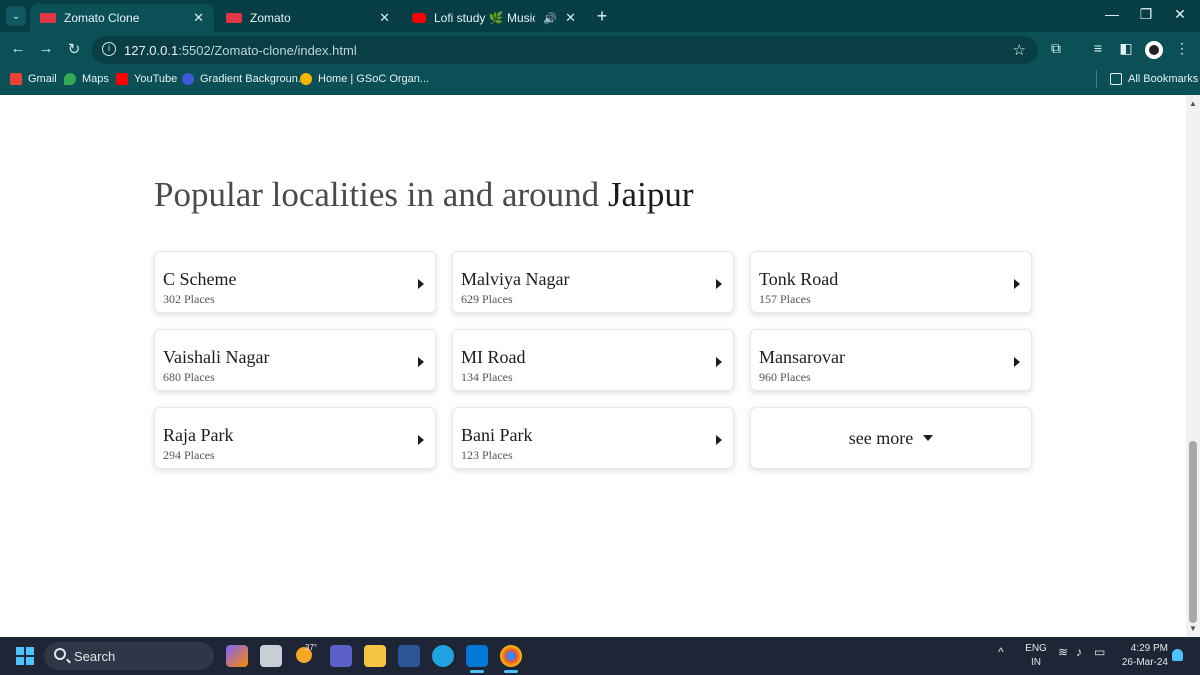  Describe the element at coordinates (593, 360) in the screenshot. I see `locality-card: MI Road 134 Places` at that location.